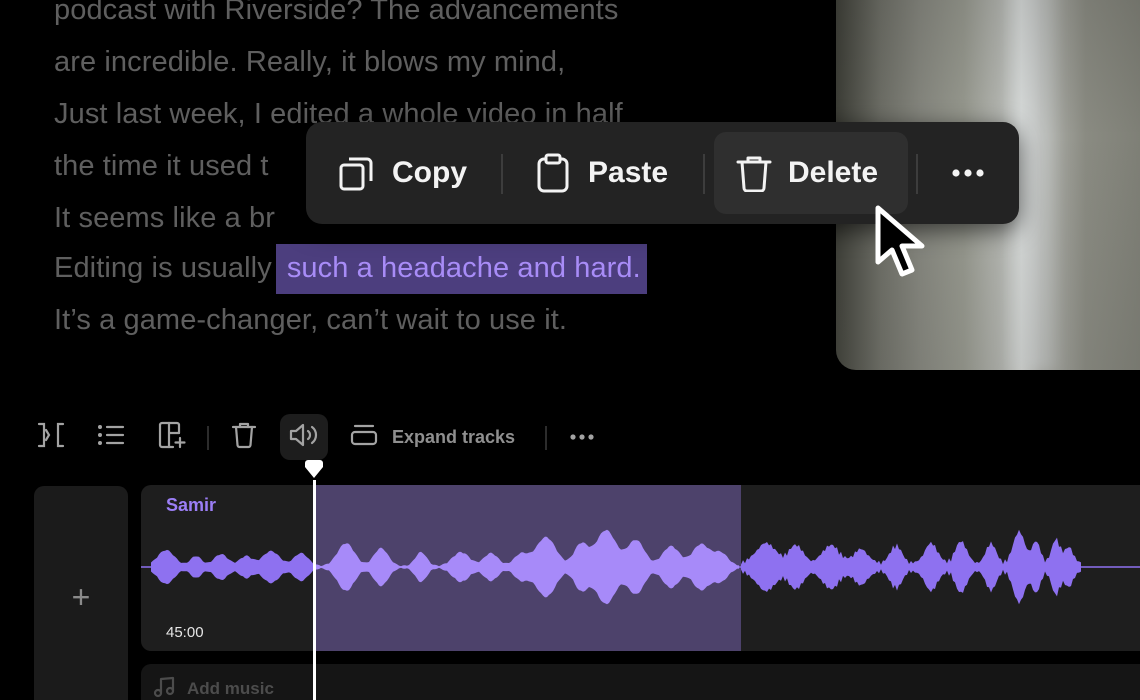  I want to click on list-icon, so click(111, 437).